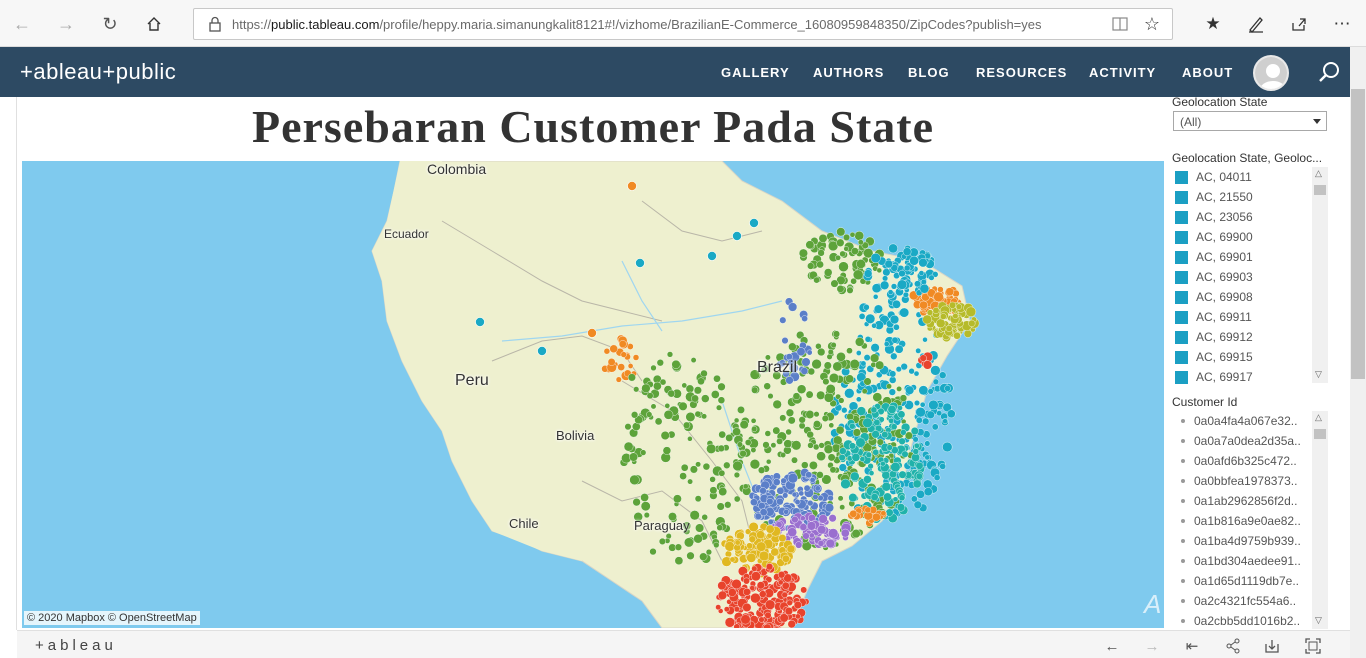 The image size is (1366, 658). What do you see at coordinates (1250, 561) in the screenshot?
I see `list-item: 0a1bd304aedee91..` at bounding box center [1250, 561].